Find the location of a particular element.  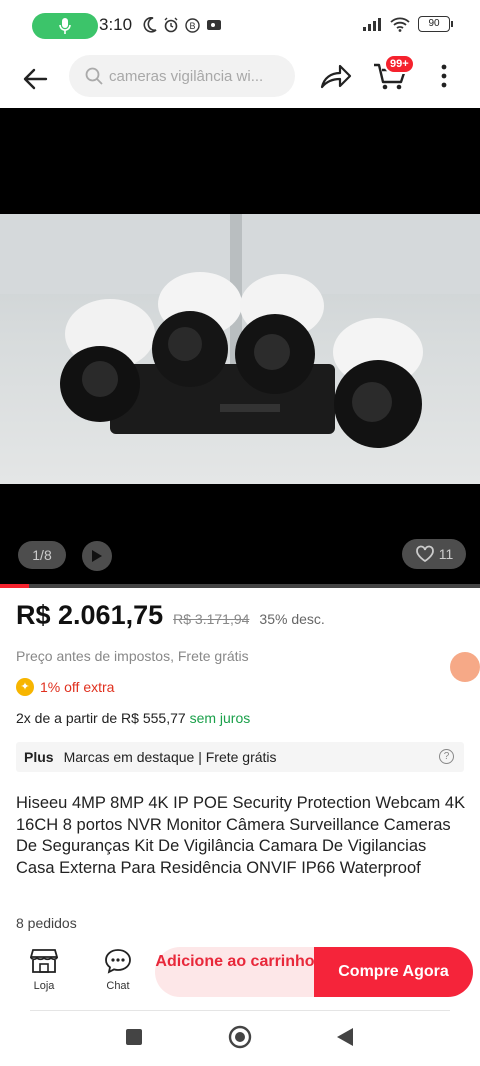

top-bar: cameras vigilância wi... 99+ is located at coordinates (240, 80).